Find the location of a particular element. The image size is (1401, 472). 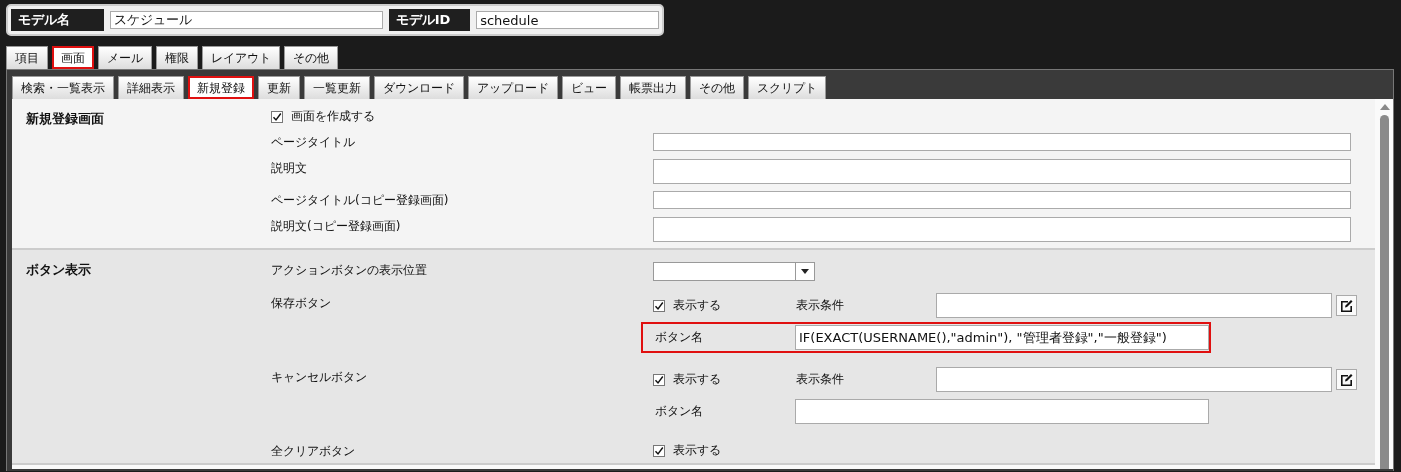

model-id-label: モデルID is located at coordinates (429, 20).